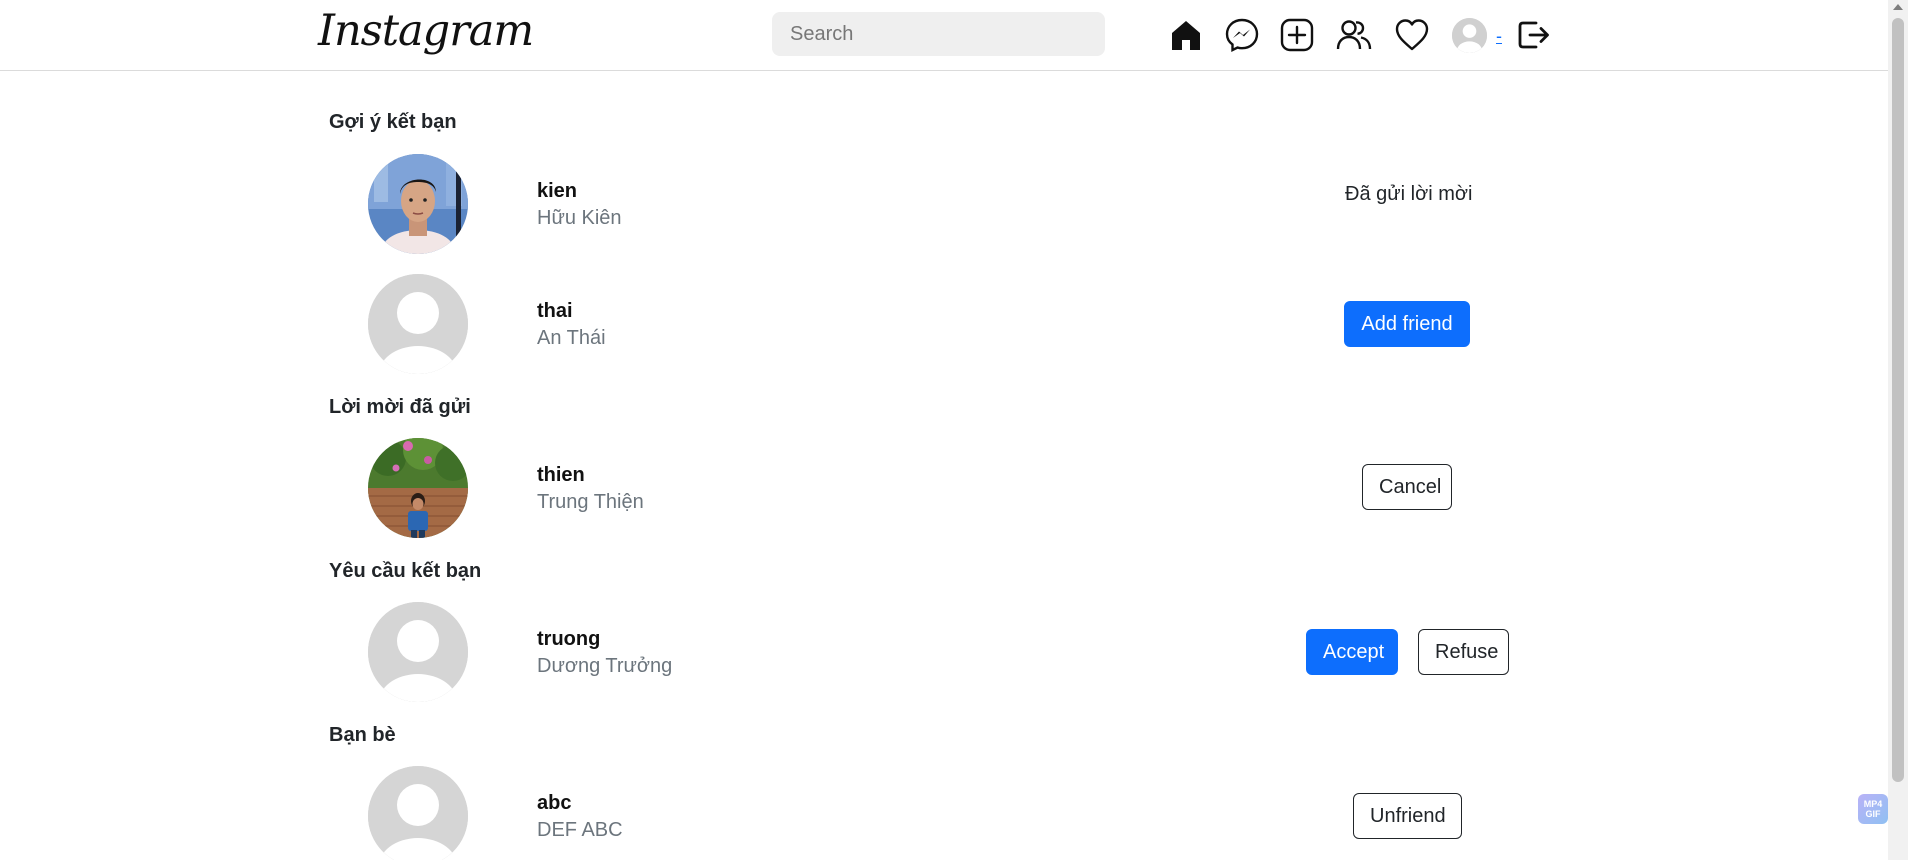  I want to click on profile-username-link: -, so click(1499, 36).